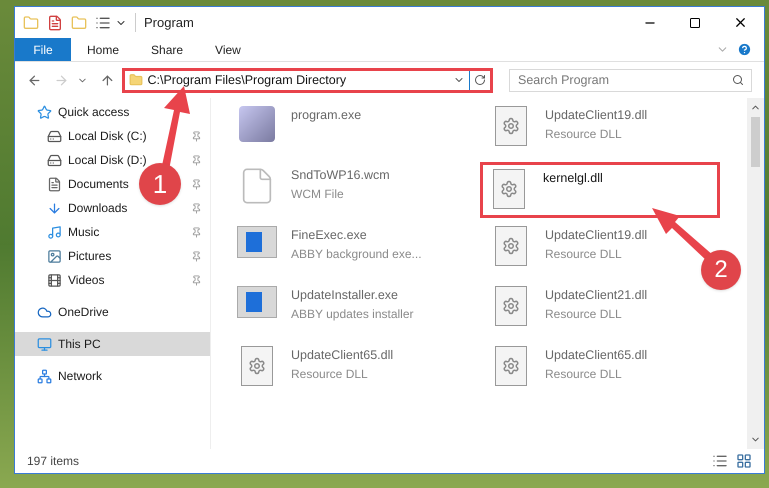 The image size is (769, 488). I want to click on item-count: 197 items, so click(53, 461).